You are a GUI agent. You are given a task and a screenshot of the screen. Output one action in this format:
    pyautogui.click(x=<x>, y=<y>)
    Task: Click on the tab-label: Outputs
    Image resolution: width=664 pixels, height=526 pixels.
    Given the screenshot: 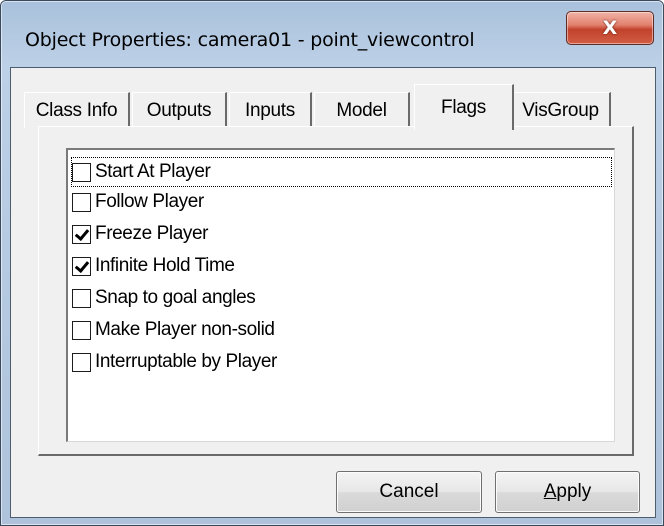 What is the action you would take?
    pyautogui.click(x=179, y=110)
    